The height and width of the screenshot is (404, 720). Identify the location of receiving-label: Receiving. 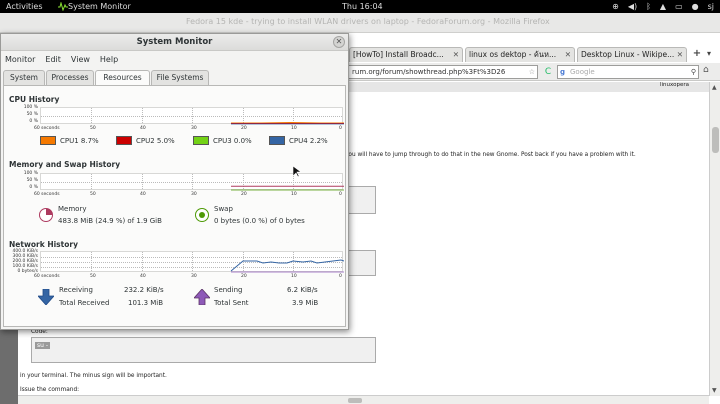
(76, 290).